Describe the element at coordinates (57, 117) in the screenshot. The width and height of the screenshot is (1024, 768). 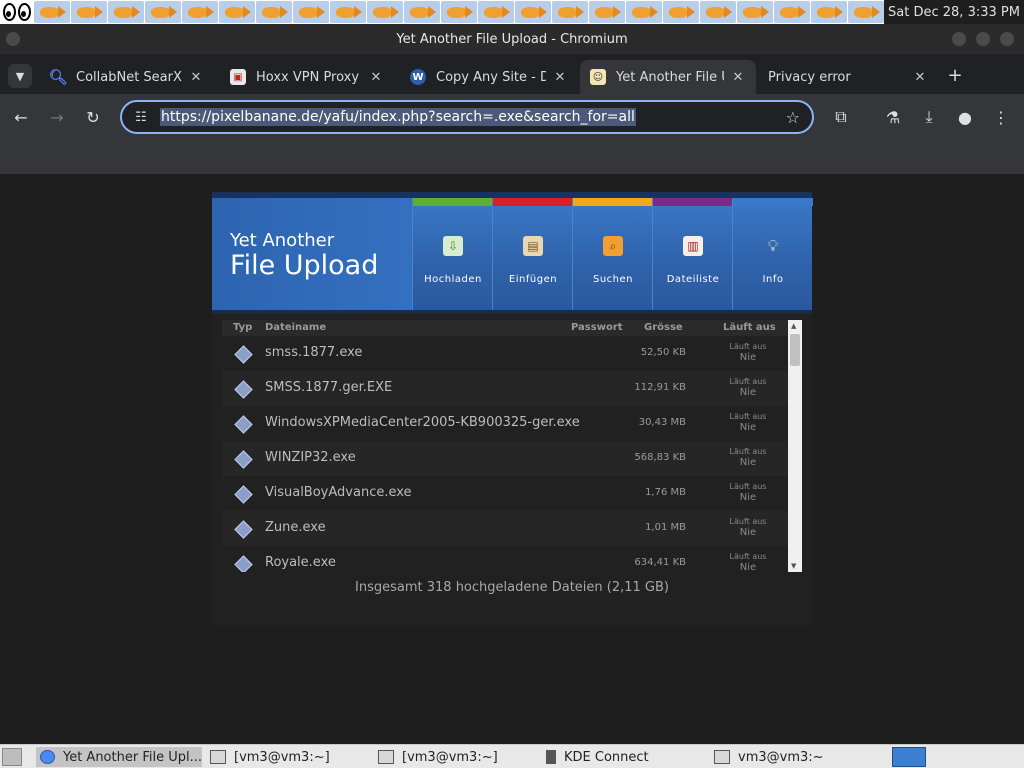
I see `forward-button: →` at that location.